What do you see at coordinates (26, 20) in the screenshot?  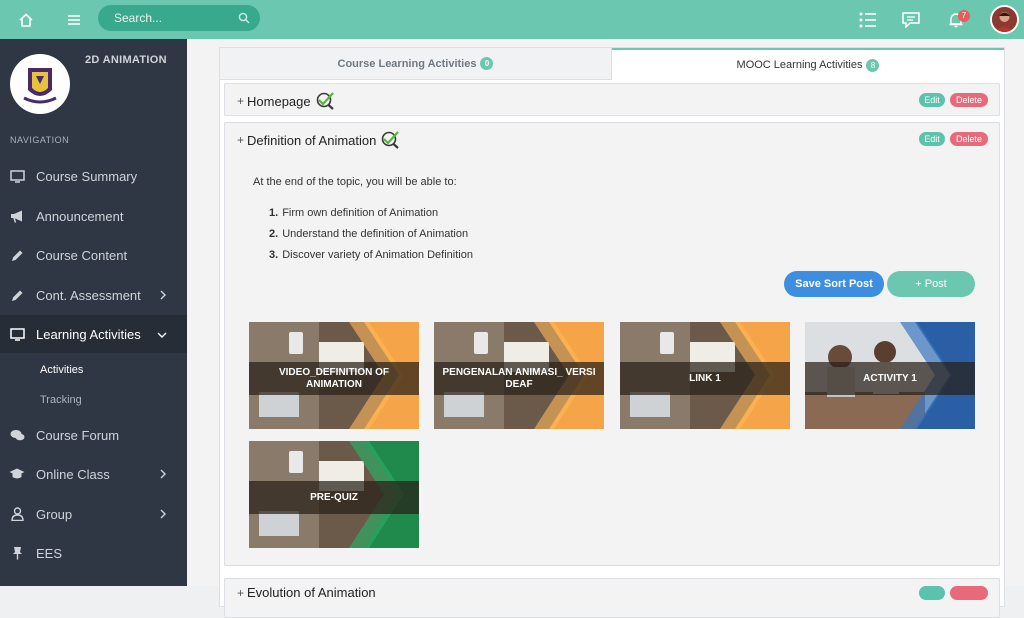 I see `home-icon` at bounding box center [26, 20].